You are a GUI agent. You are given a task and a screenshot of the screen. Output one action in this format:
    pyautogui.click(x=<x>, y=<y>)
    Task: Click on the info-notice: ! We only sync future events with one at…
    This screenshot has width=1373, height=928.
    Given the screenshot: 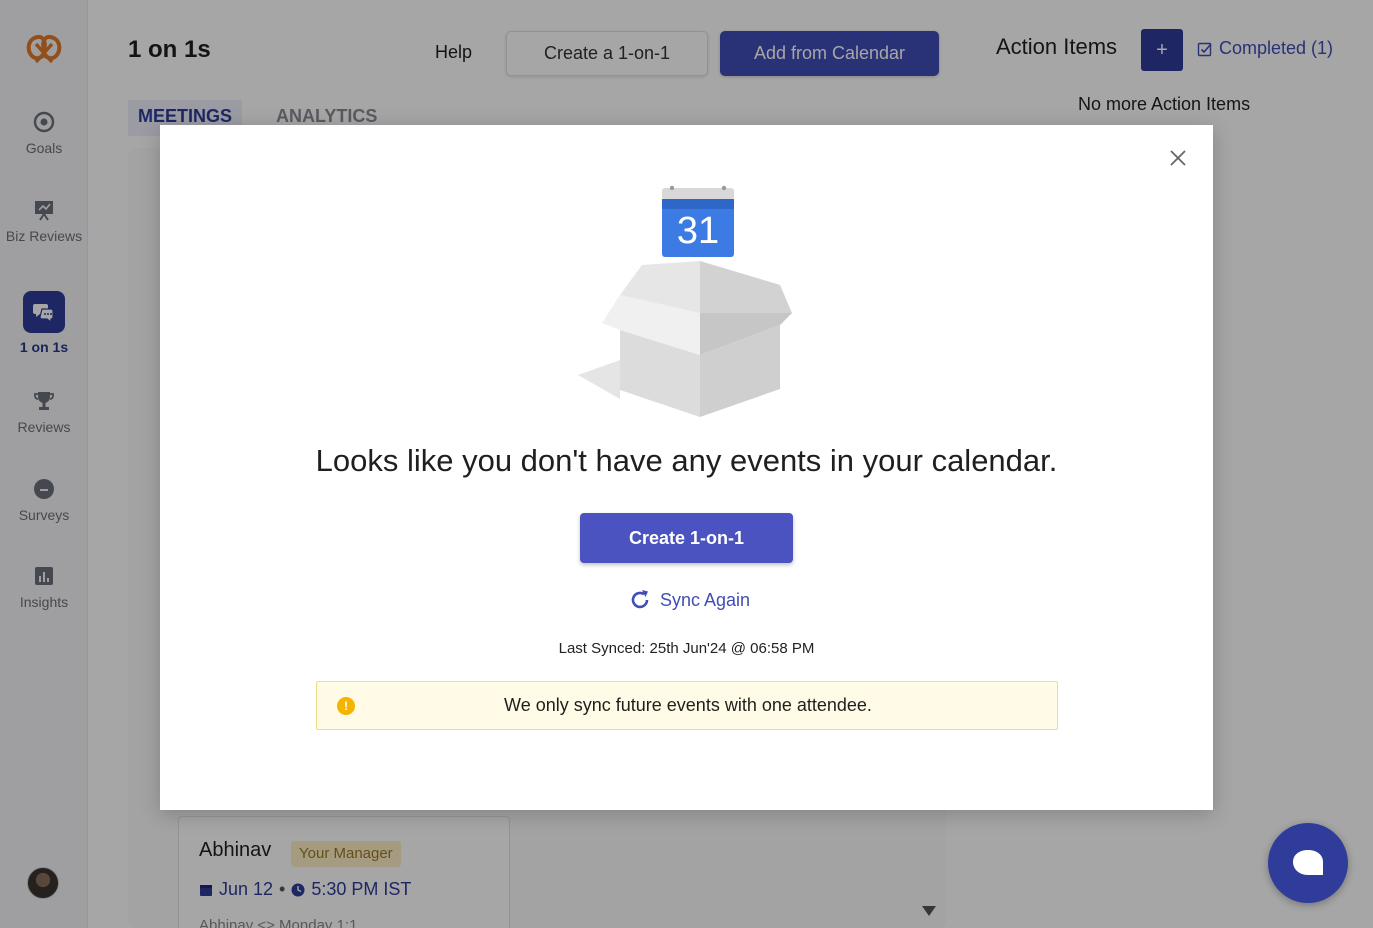 What is the action you would take?
    pyautogui.click(x=687, y=705)
    